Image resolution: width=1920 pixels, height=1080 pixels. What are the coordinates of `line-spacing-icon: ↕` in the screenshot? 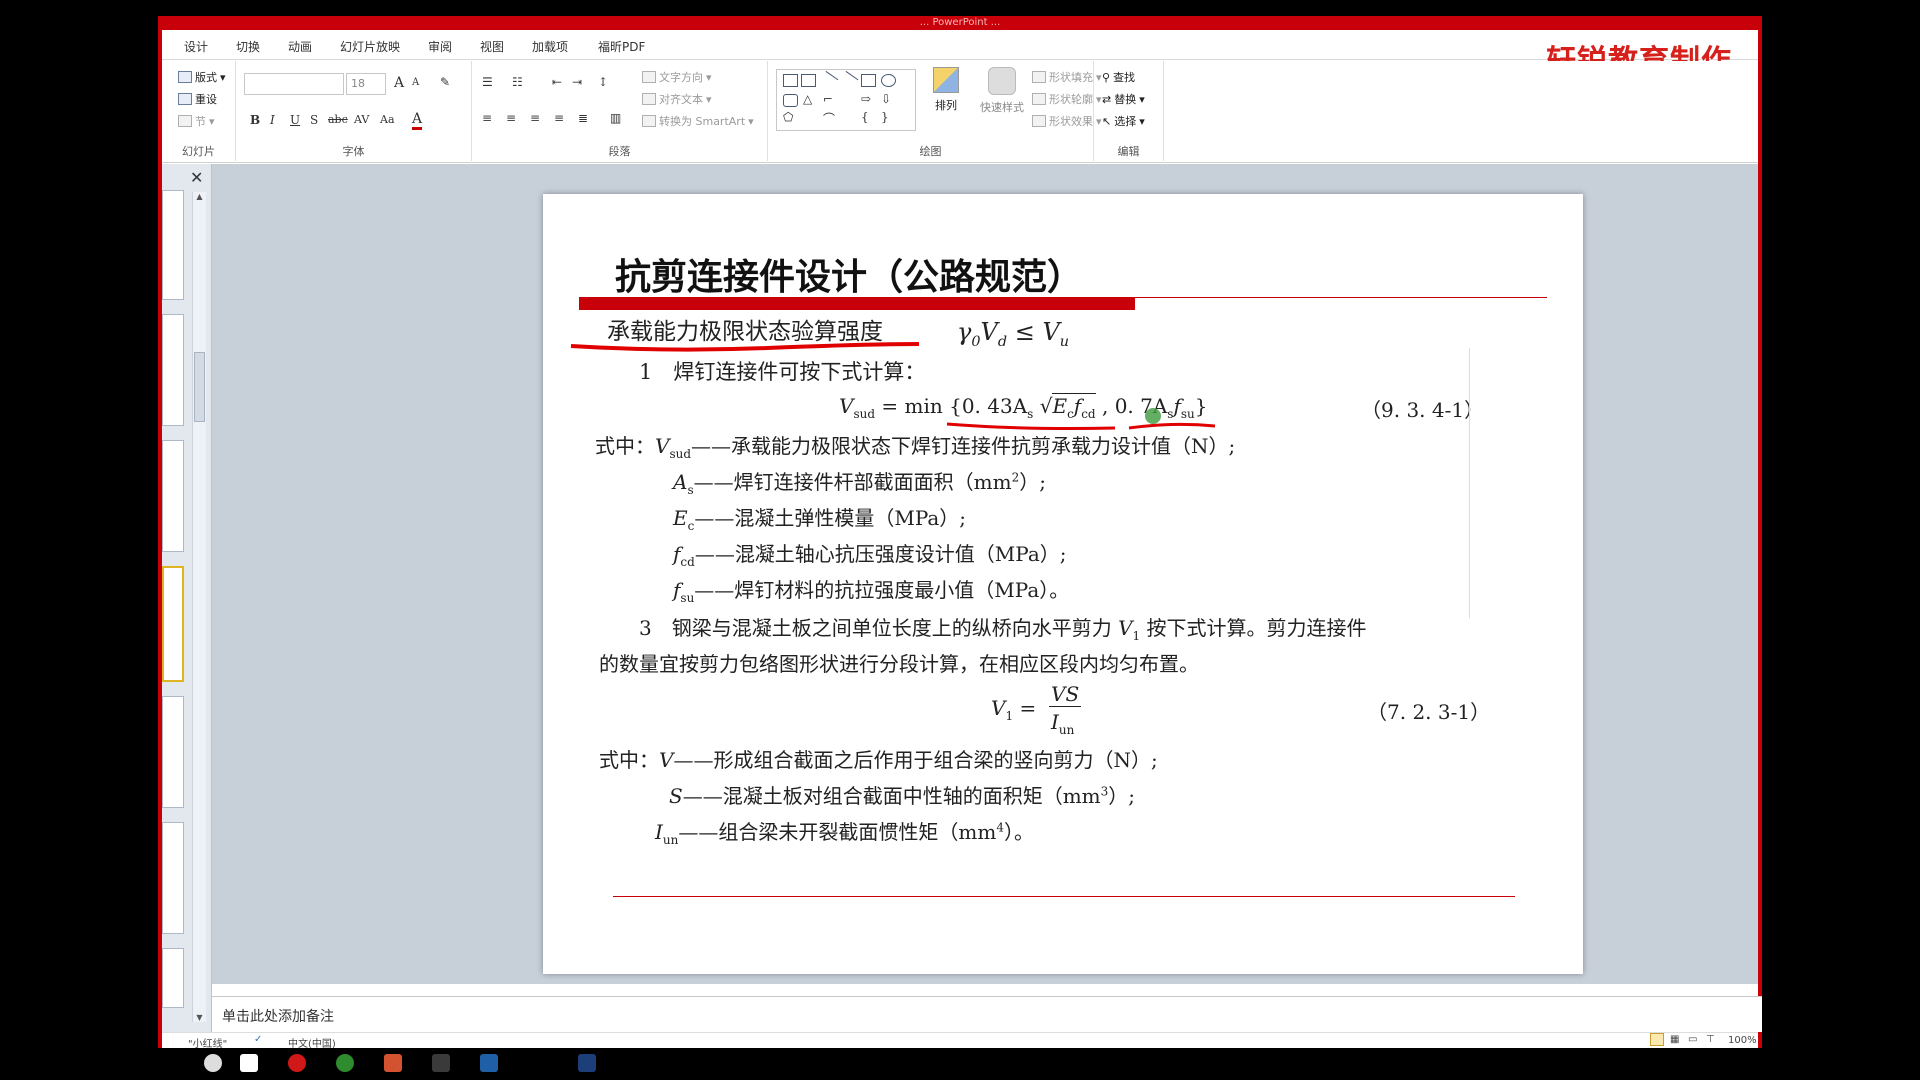 It's located at (603, 82).